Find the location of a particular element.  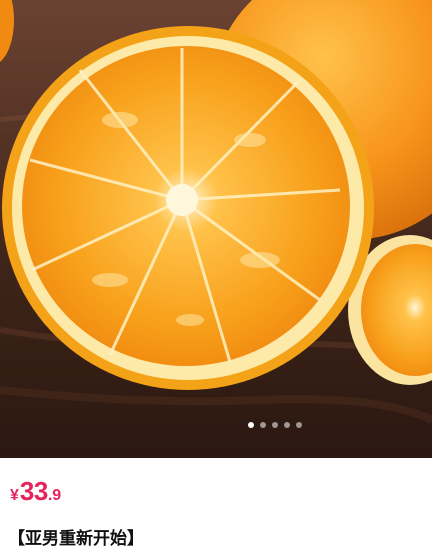

price-decimal: .9 is located at coordinates (54, 495).